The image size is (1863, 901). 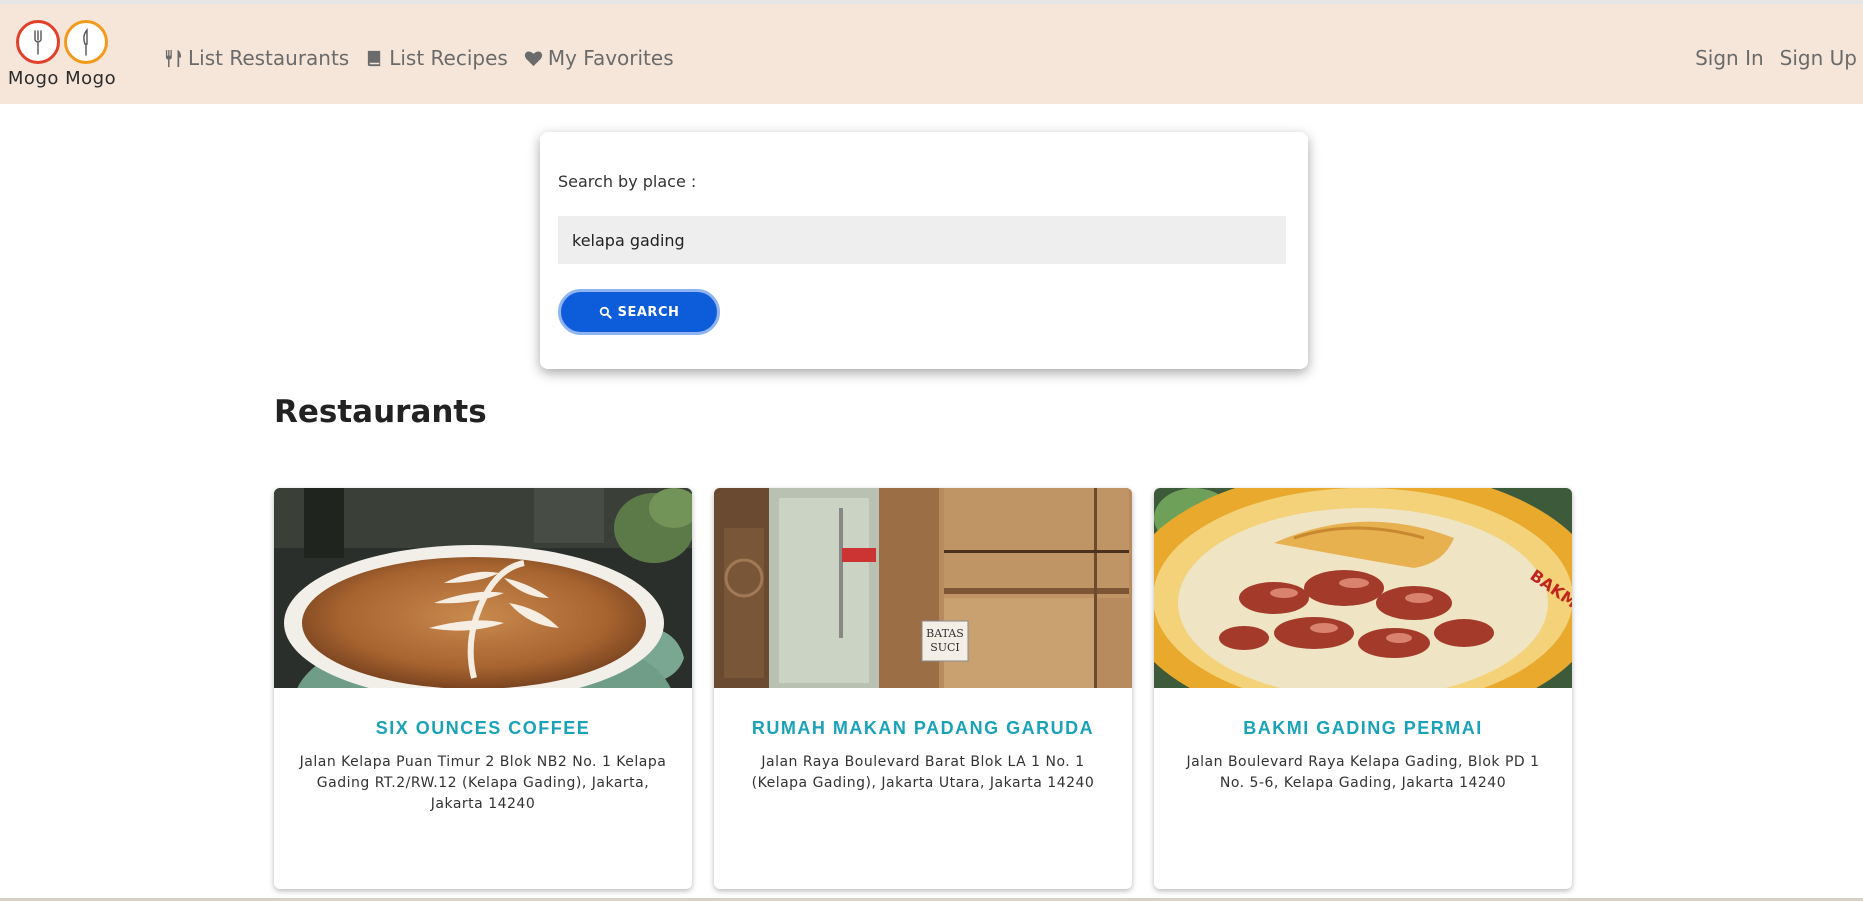 I want to click on utensils-icon, so click(x=173, y=58).